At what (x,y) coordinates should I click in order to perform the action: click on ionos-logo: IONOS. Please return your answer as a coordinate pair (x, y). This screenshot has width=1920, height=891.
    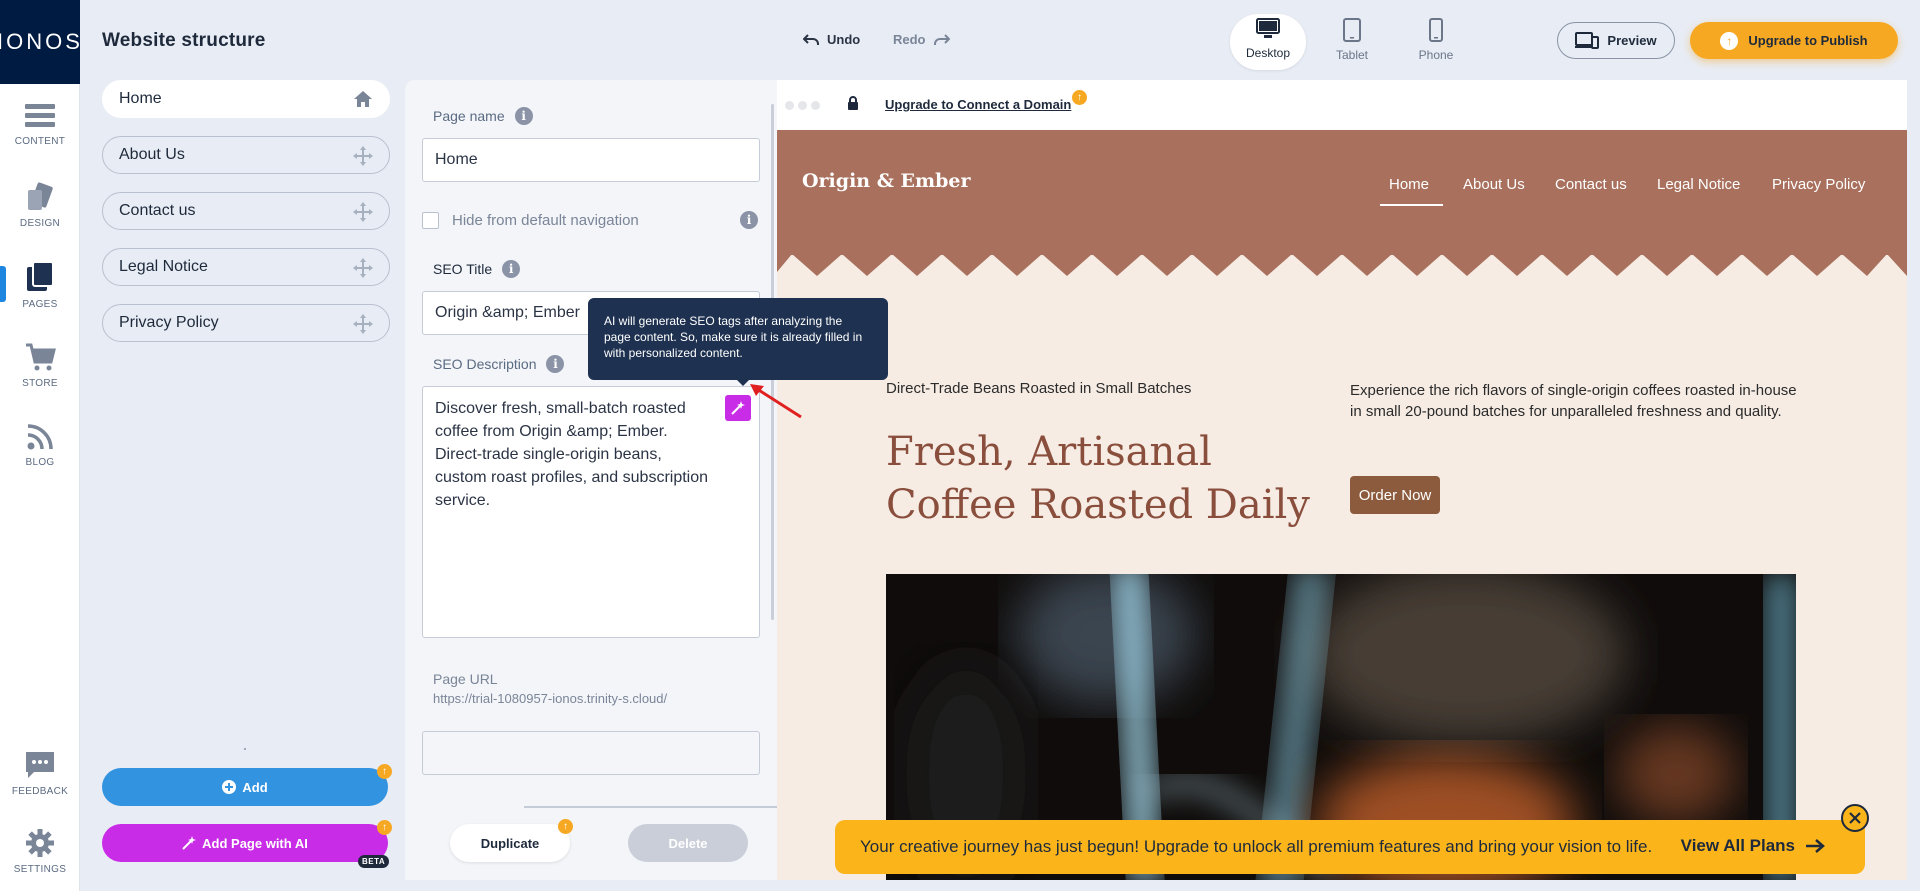
    Looking at the image, I should click on (40, 42).